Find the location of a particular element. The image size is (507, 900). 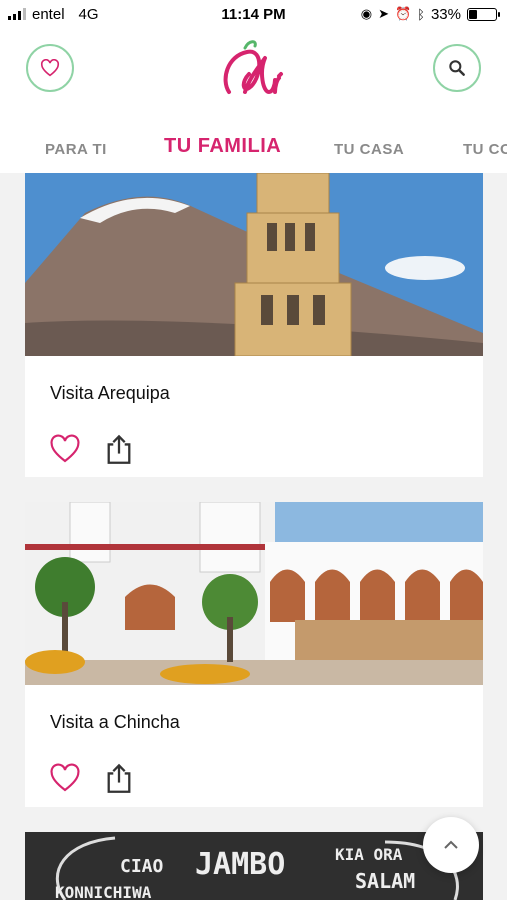

word-kia-ora: KIA ORA is located at coordinates (369, 854).